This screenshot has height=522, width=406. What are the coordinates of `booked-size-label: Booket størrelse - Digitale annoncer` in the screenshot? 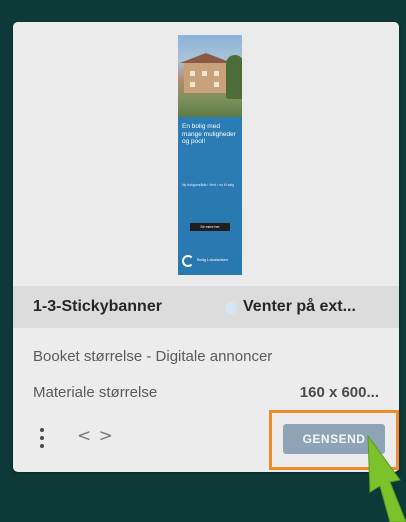 It's located at (153, 356).